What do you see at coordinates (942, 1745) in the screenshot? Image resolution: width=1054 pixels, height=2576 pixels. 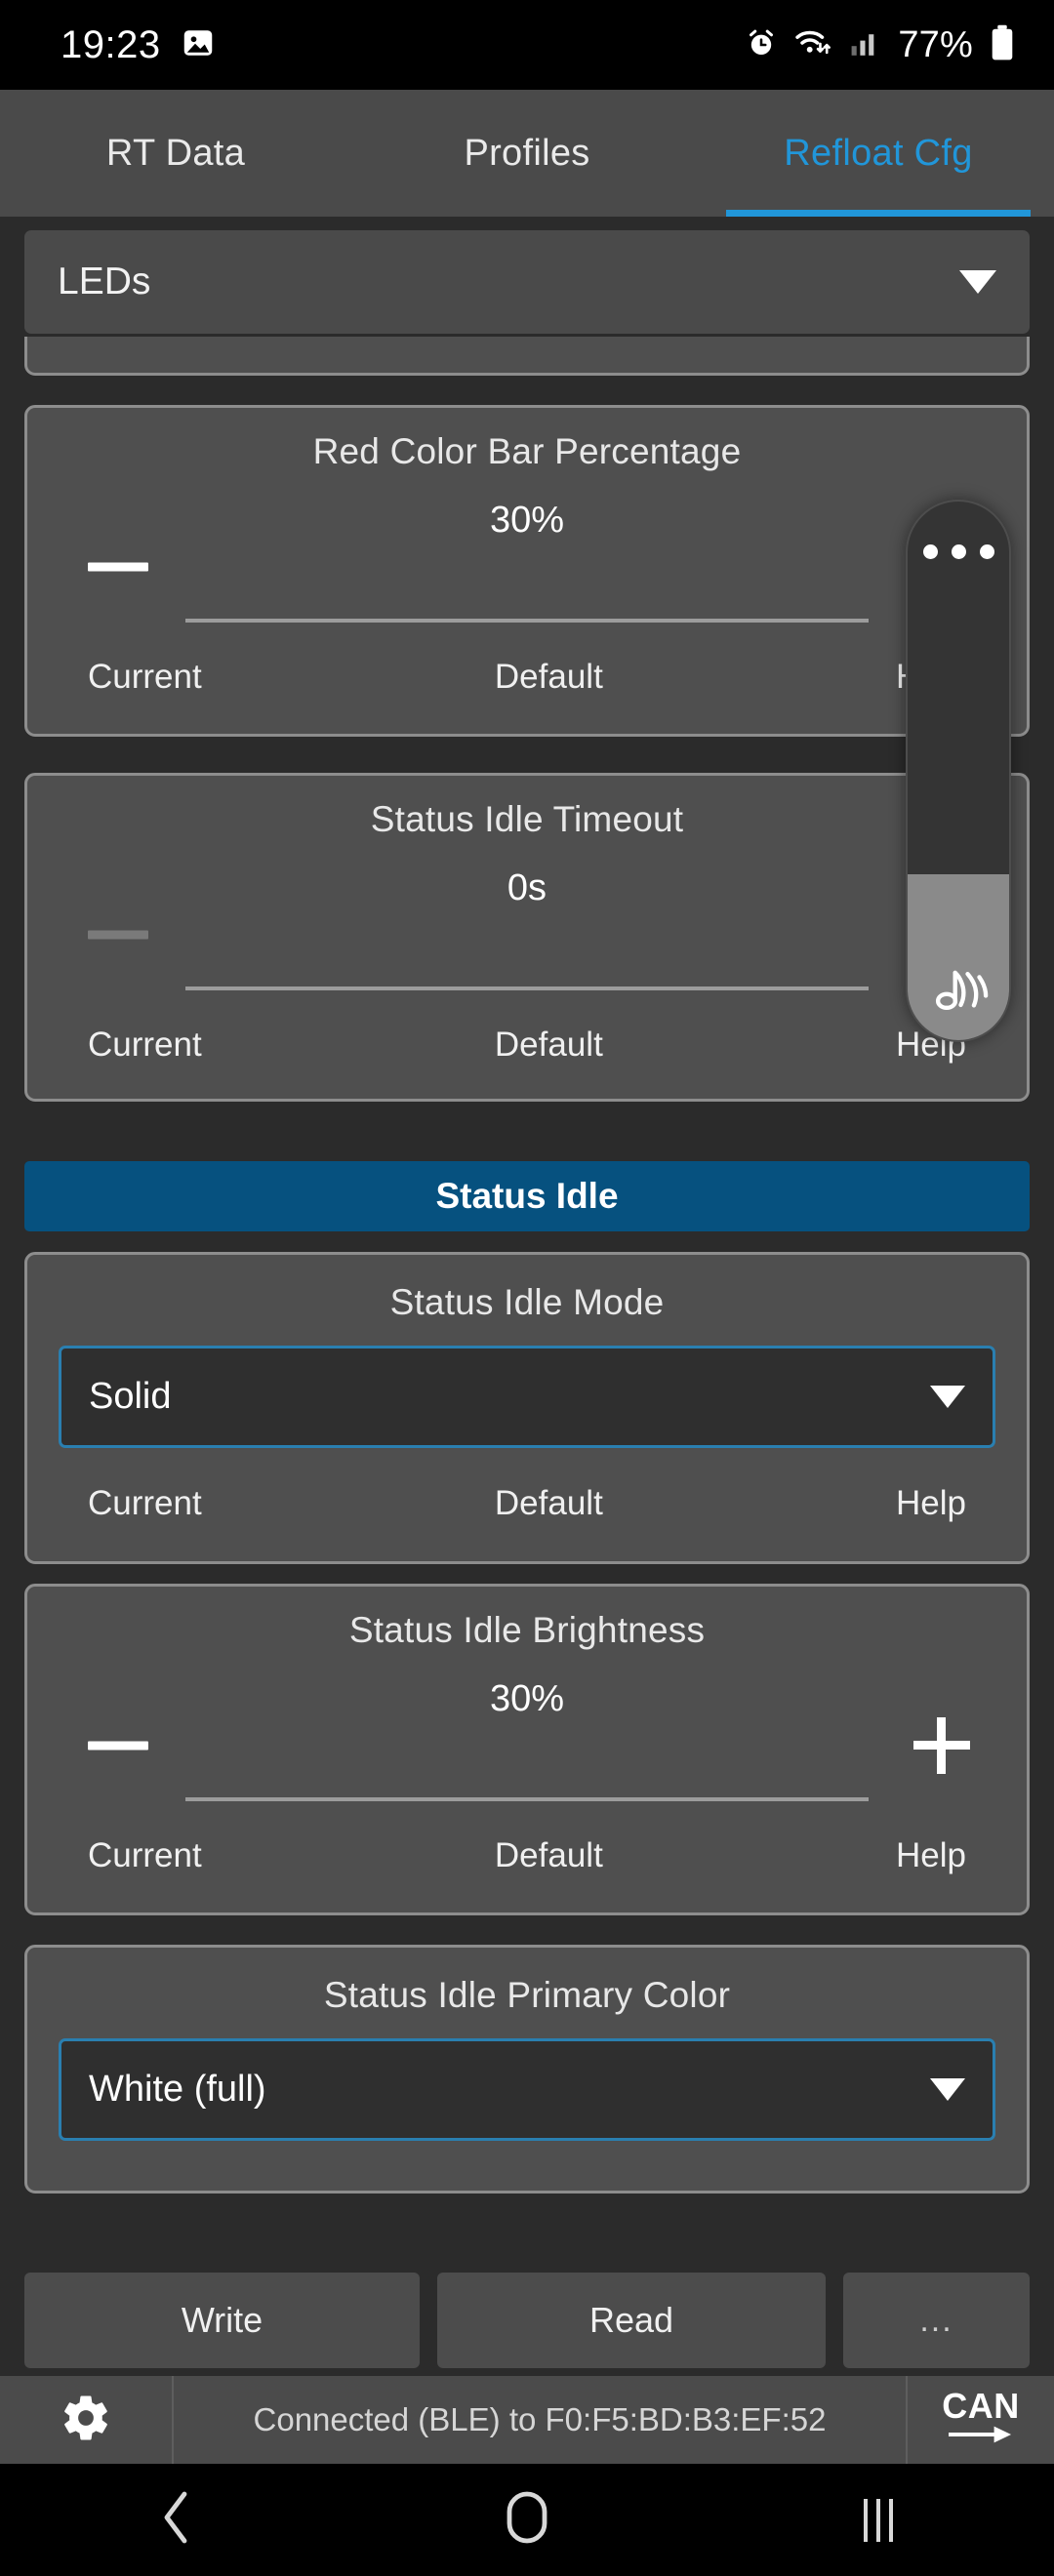 I see `increment-button` at bounding box center [942, 1745].